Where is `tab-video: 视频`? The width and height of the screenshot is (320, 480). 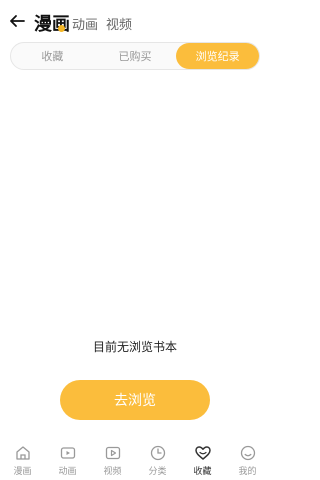 tab-video: 视频 is located at coordinates (119, 23).